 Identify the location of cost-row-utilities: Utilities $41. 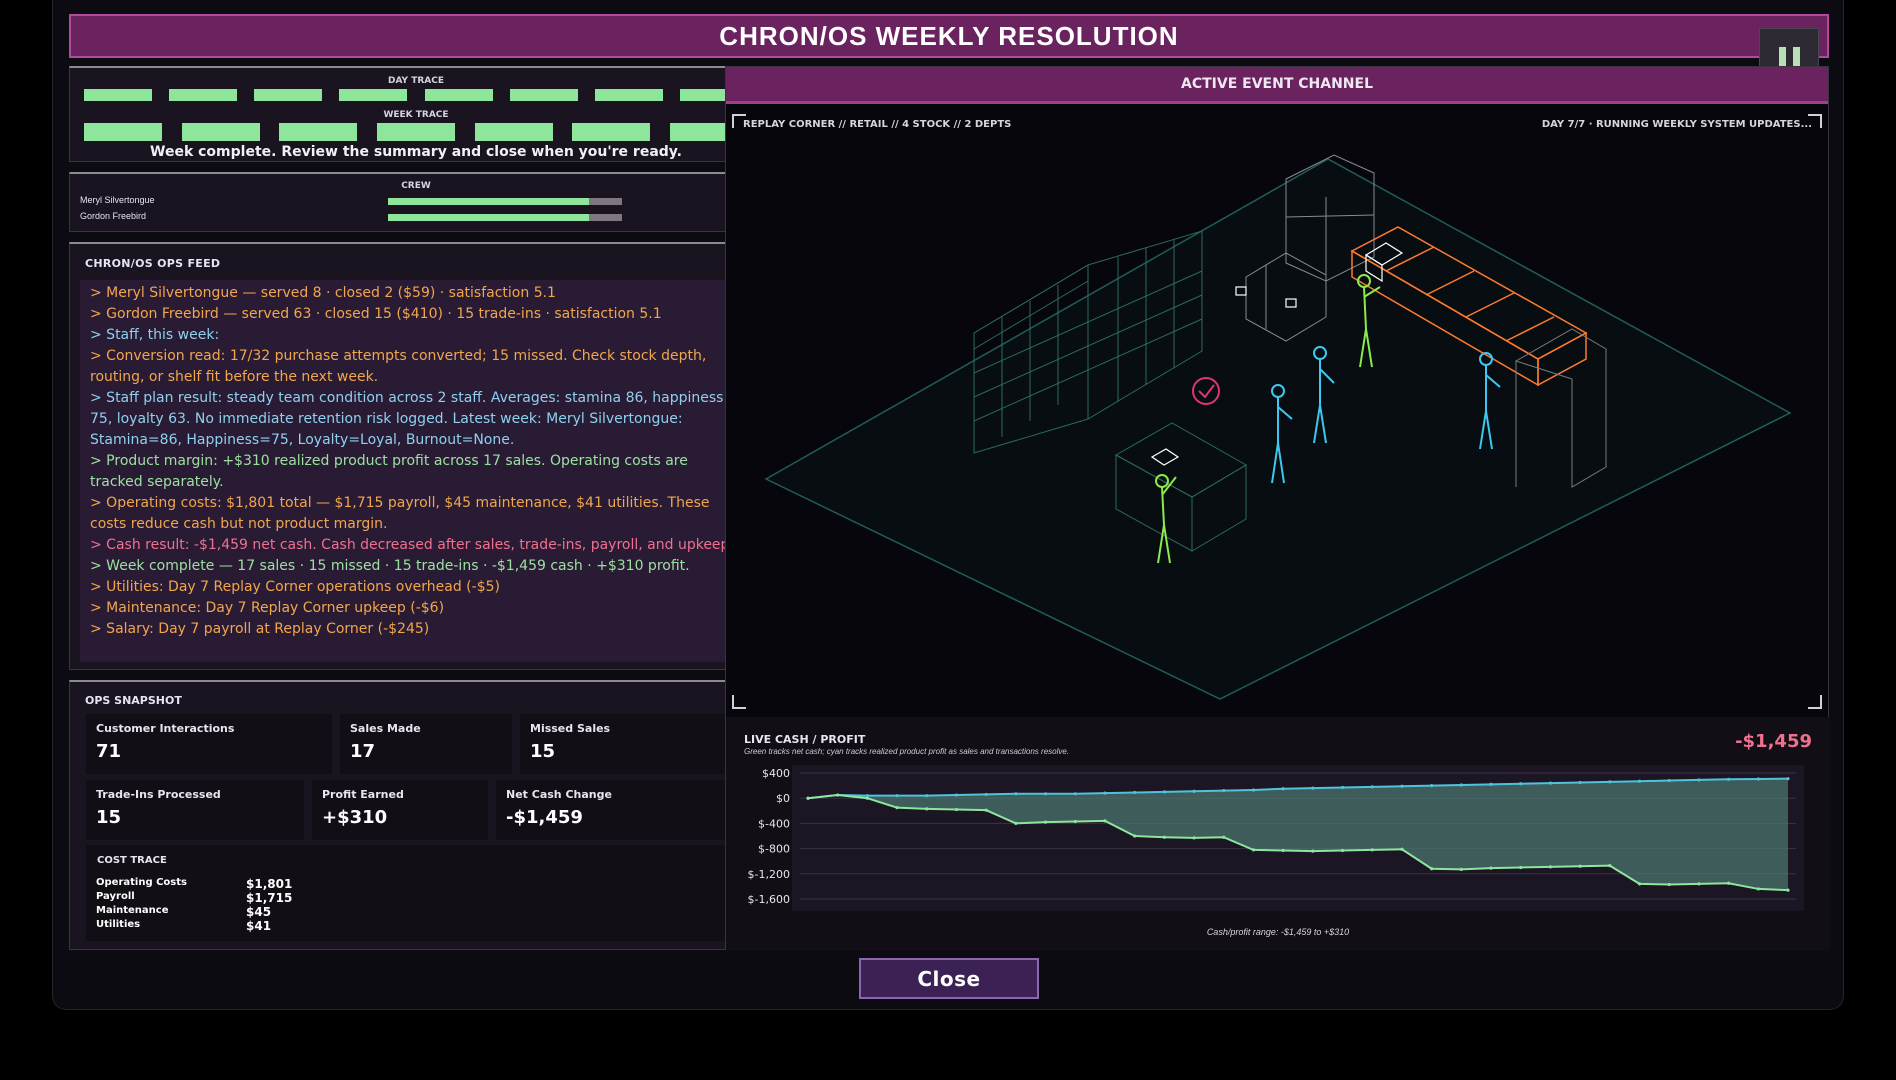
(246, 926).